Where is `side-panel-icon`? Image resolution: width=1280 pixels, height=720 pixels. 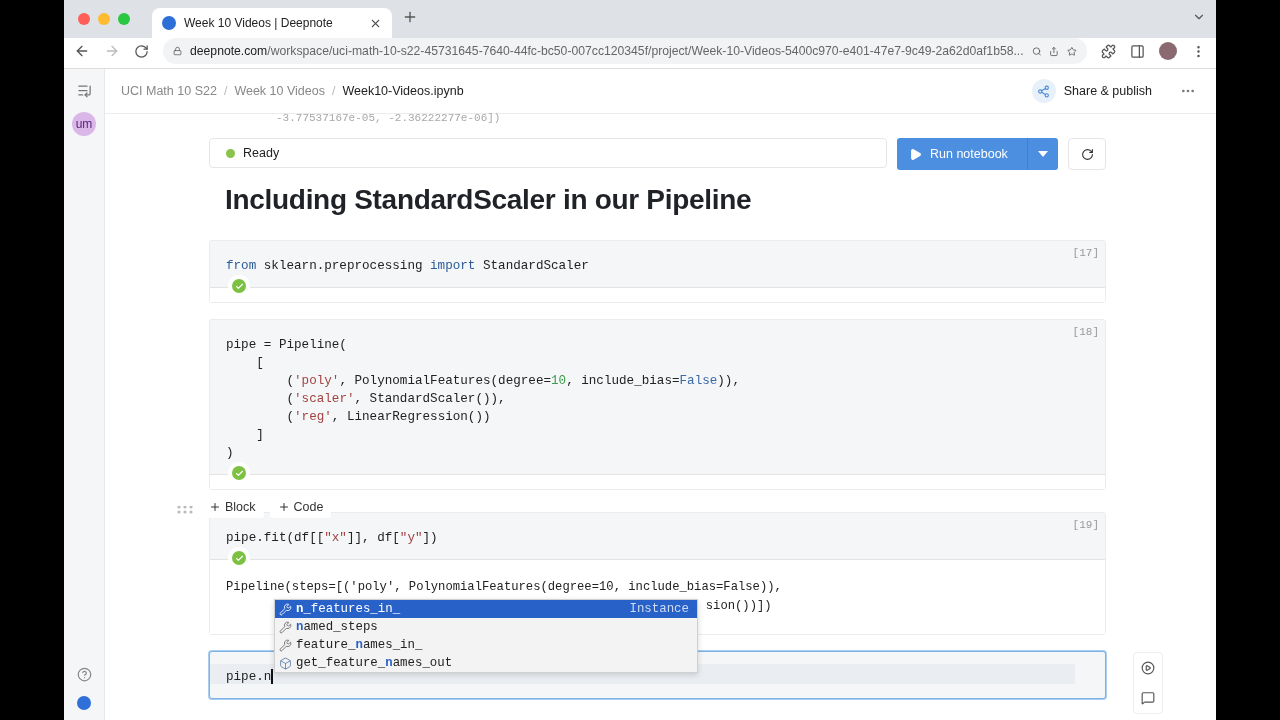 side-panel-icon is located at coordinates (1137, 51).